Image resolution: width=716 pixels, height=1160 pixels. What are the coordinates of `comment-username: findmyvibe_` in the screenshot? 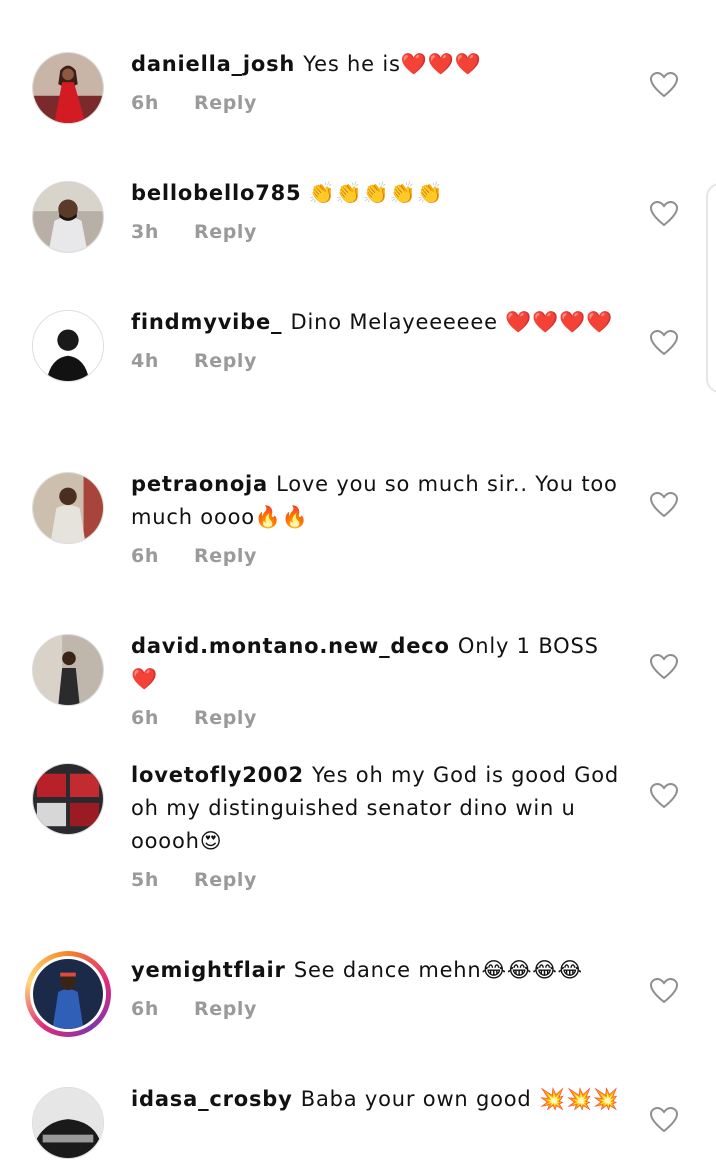 It's located at (206, 322).